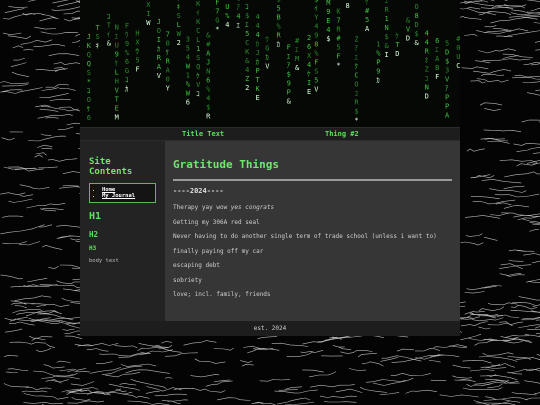 Image resolution: width=540 pixels, height=405 pixels. Describe the element at coordinates (198, 67) in the screenshot. I see `matrix-glyph: Q` at that location.